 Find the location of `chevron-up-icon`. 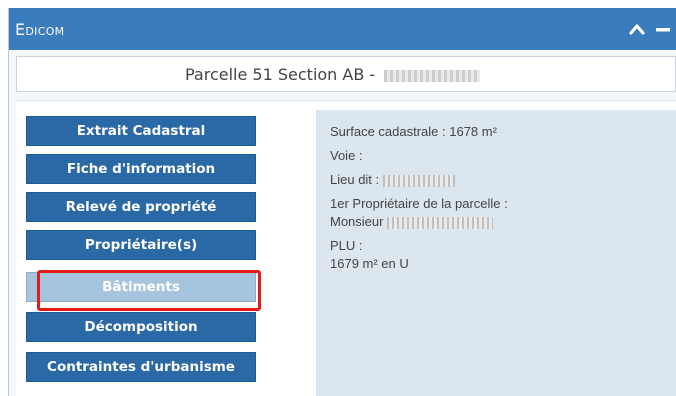

chevron-up-icon is located at coordinates (637, 29).